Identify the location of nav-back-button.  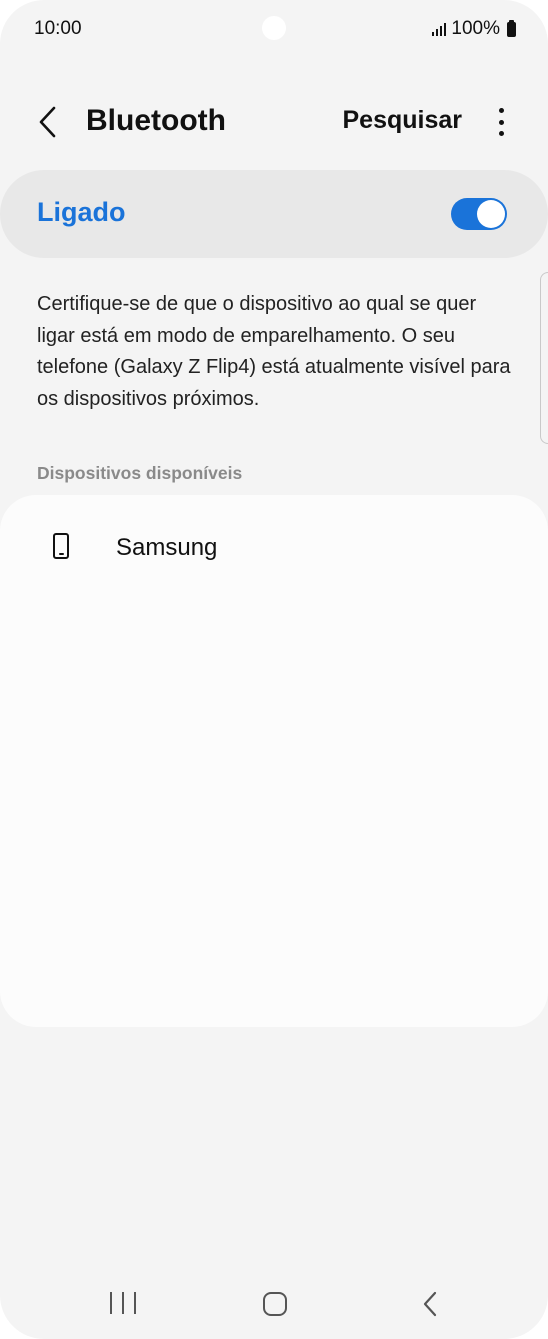
(430, 1304).